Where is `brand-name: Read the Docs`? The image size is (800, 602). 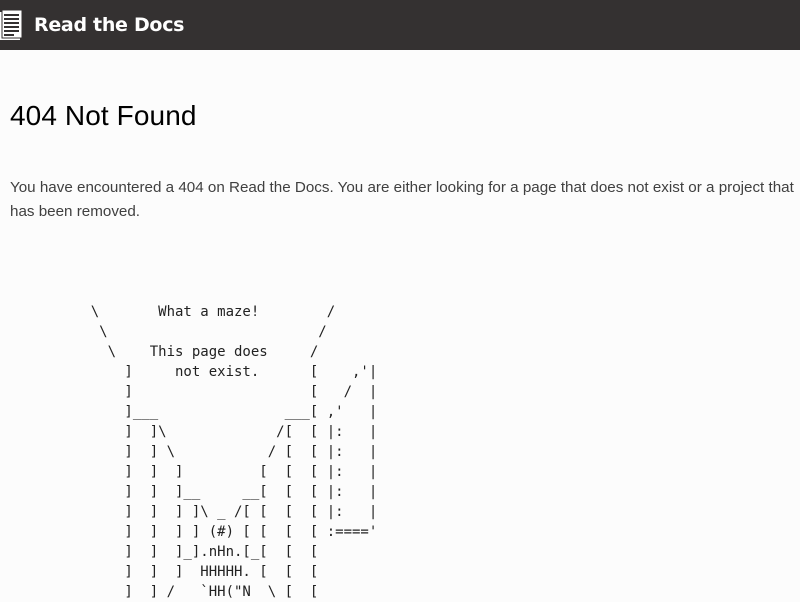 brand-name: Read the Docs is located at coordinates (109, 25).